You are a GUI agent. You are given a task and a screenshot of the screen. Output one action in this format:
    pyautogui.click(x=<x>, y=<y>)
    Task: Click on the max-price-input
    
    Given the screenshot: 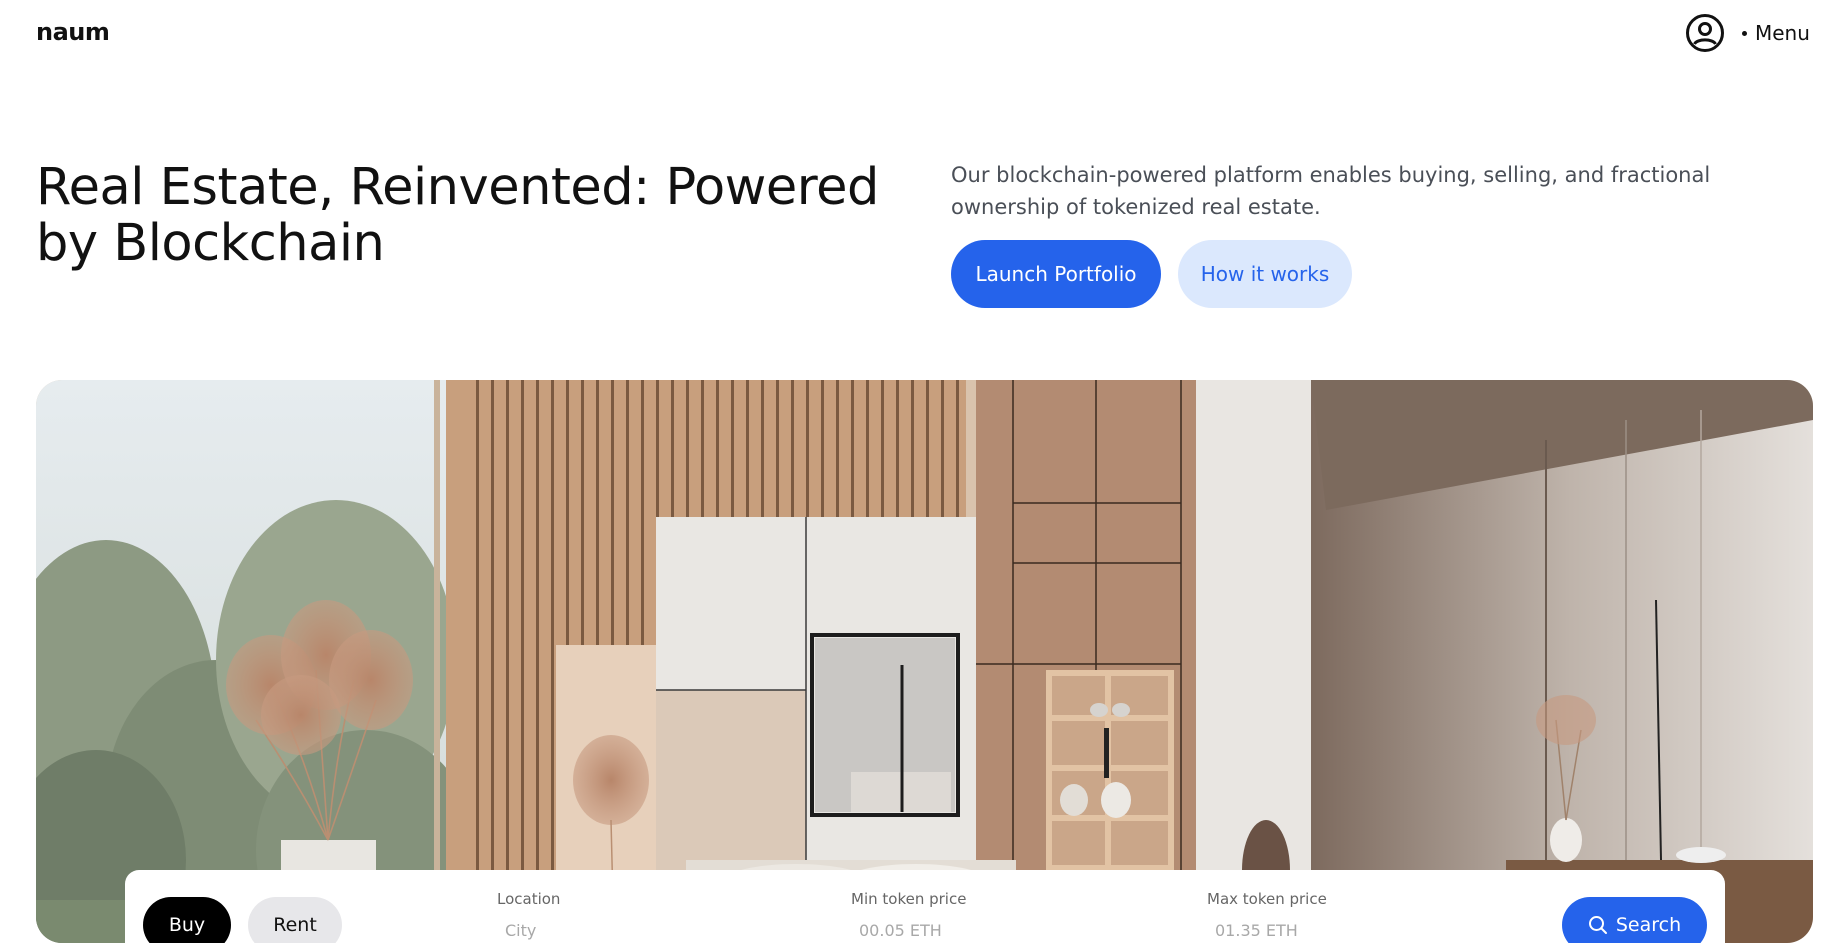 What is the action you would take?
    pyautogui.click(x=1317, y=930)
    